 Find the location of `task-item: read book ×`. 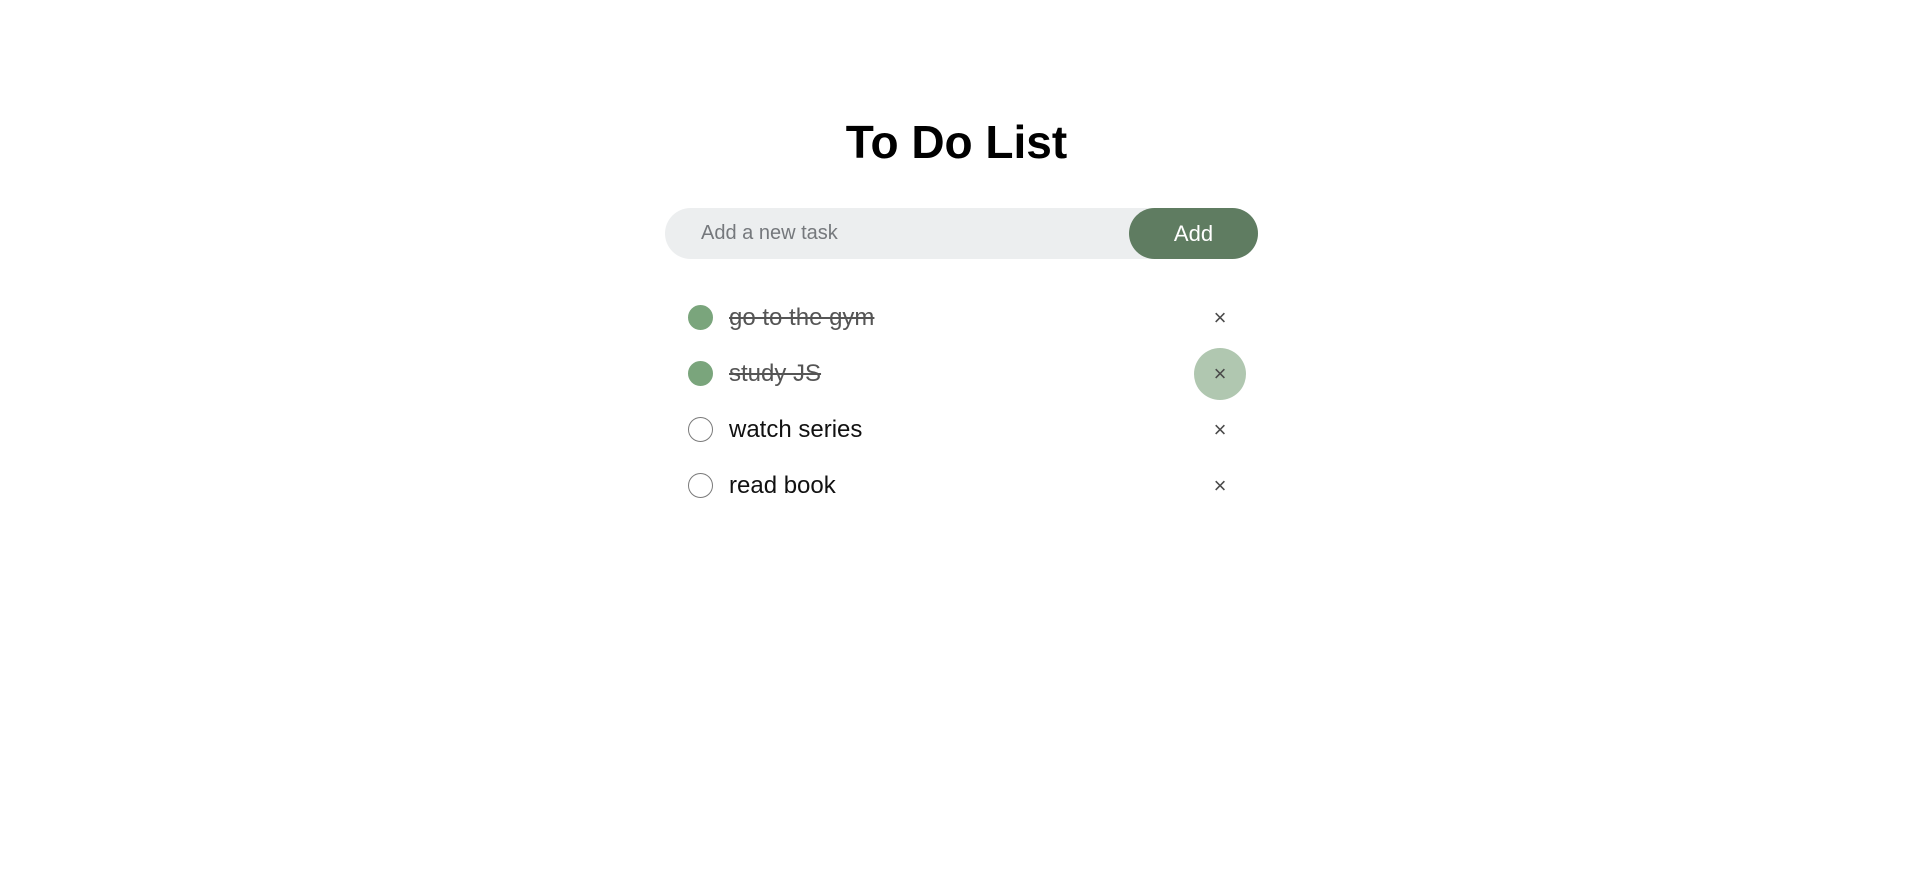

task-item: read book × is located at coordinates (961, 486).